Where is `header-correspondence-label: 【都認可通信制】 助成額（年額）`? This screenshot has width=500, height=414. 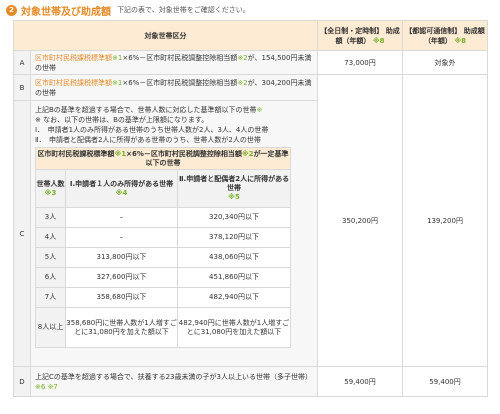 header-correspondence-label: 【都認可通信制】 助成額（年額） is located at coordinates (445, 35).